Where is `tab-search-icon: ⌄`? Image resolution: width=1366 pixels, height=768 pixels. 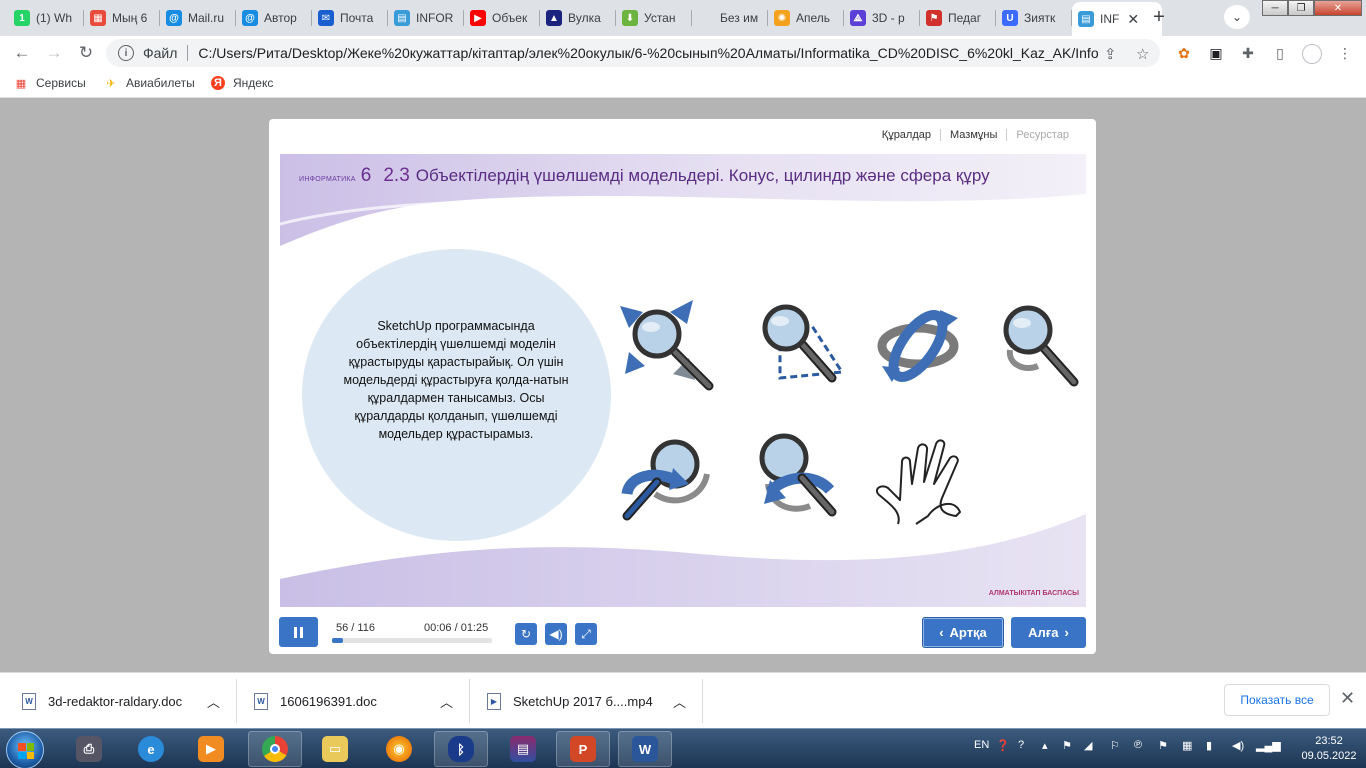 tab-search-icon: ⌄ is located at coordinates (1237, 17).